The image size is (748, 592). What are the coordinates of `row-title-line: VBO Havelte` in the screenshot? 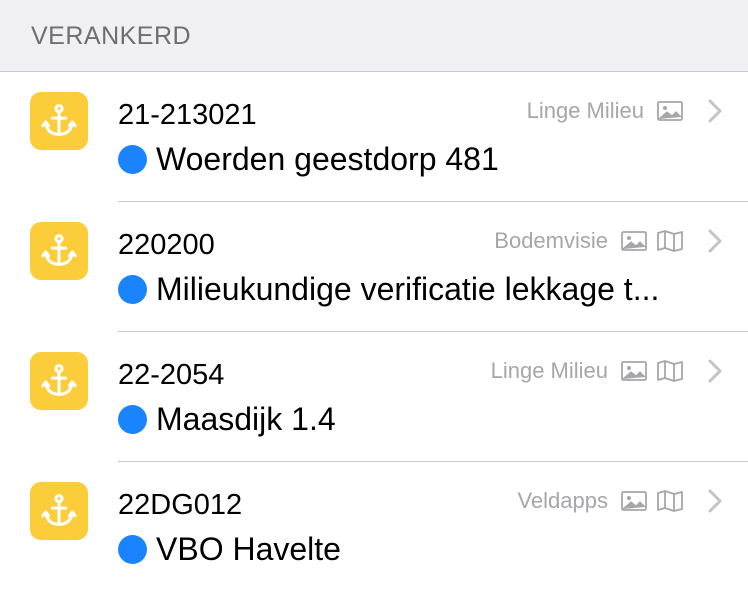 It's located at (418, 549).